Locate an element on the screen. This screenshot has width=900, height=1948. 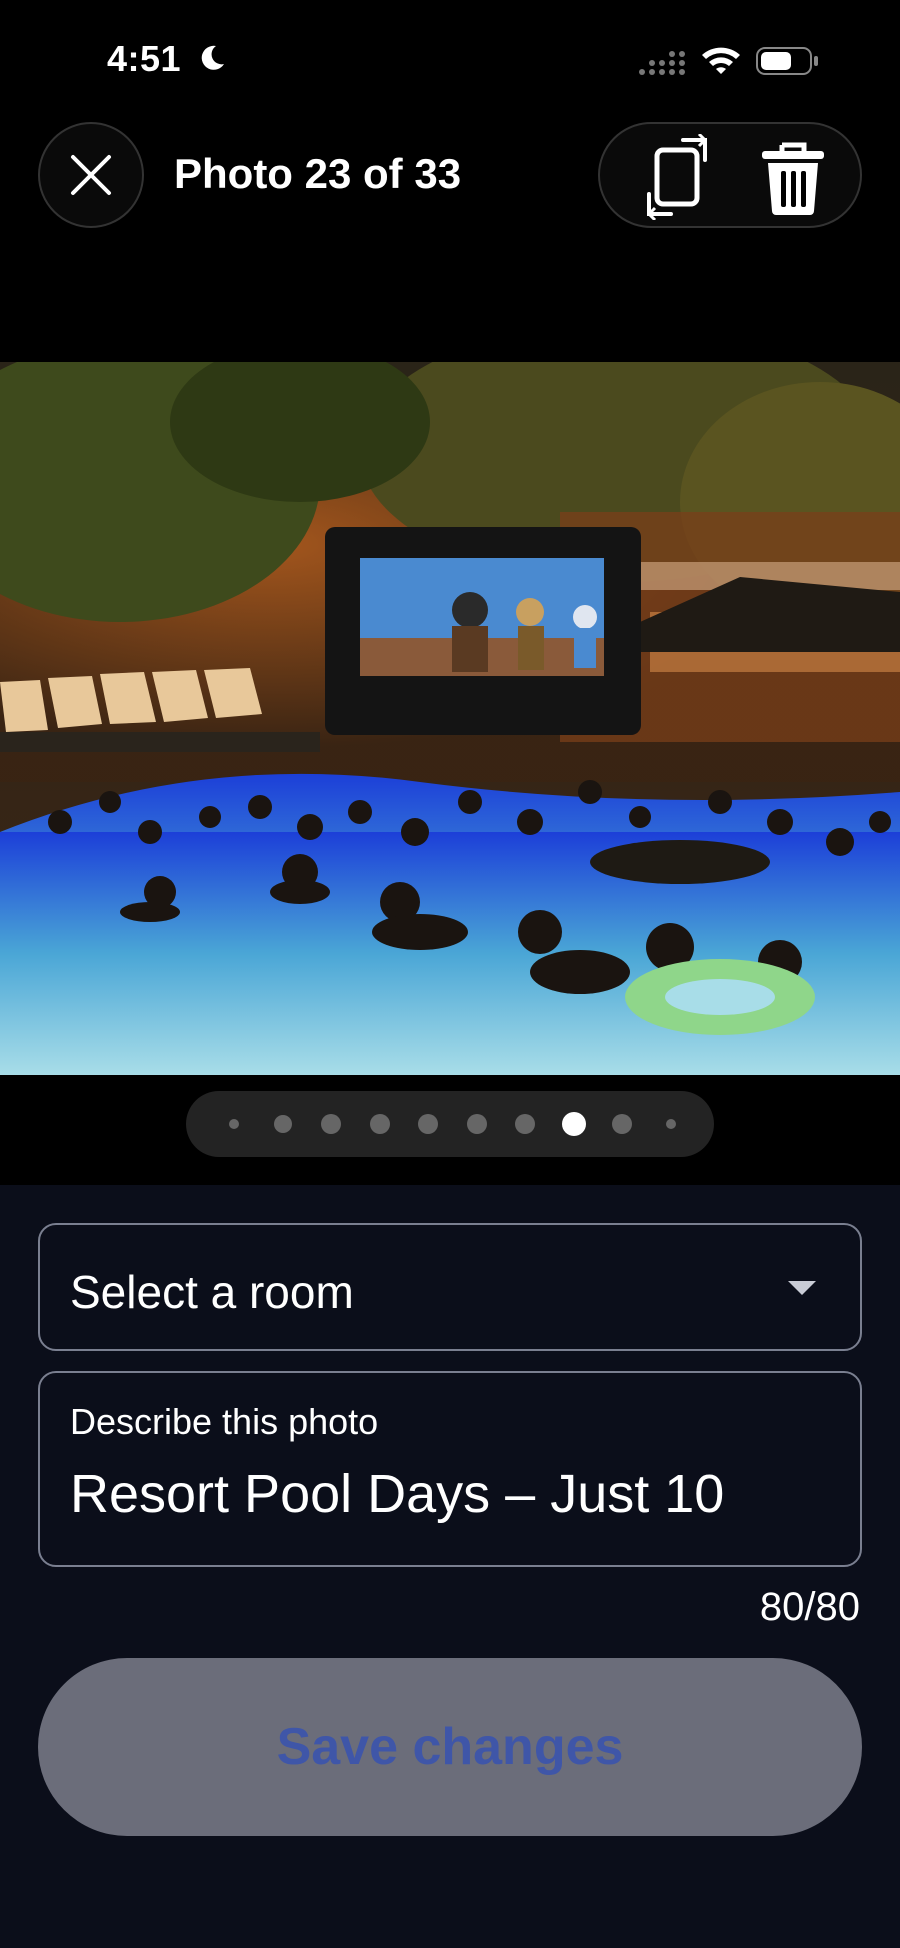
char-count: 80/80 is located at coordinates (809, 1607).